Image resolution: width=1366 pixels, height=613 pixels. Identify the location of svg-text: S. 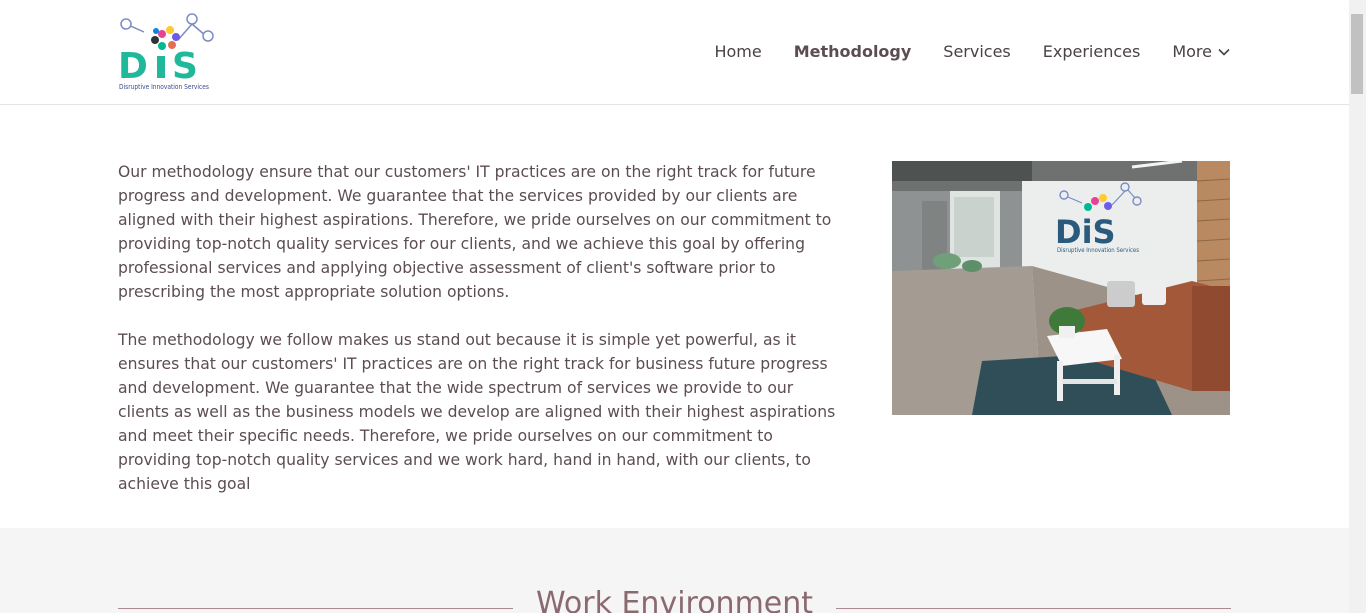
(185, 66).